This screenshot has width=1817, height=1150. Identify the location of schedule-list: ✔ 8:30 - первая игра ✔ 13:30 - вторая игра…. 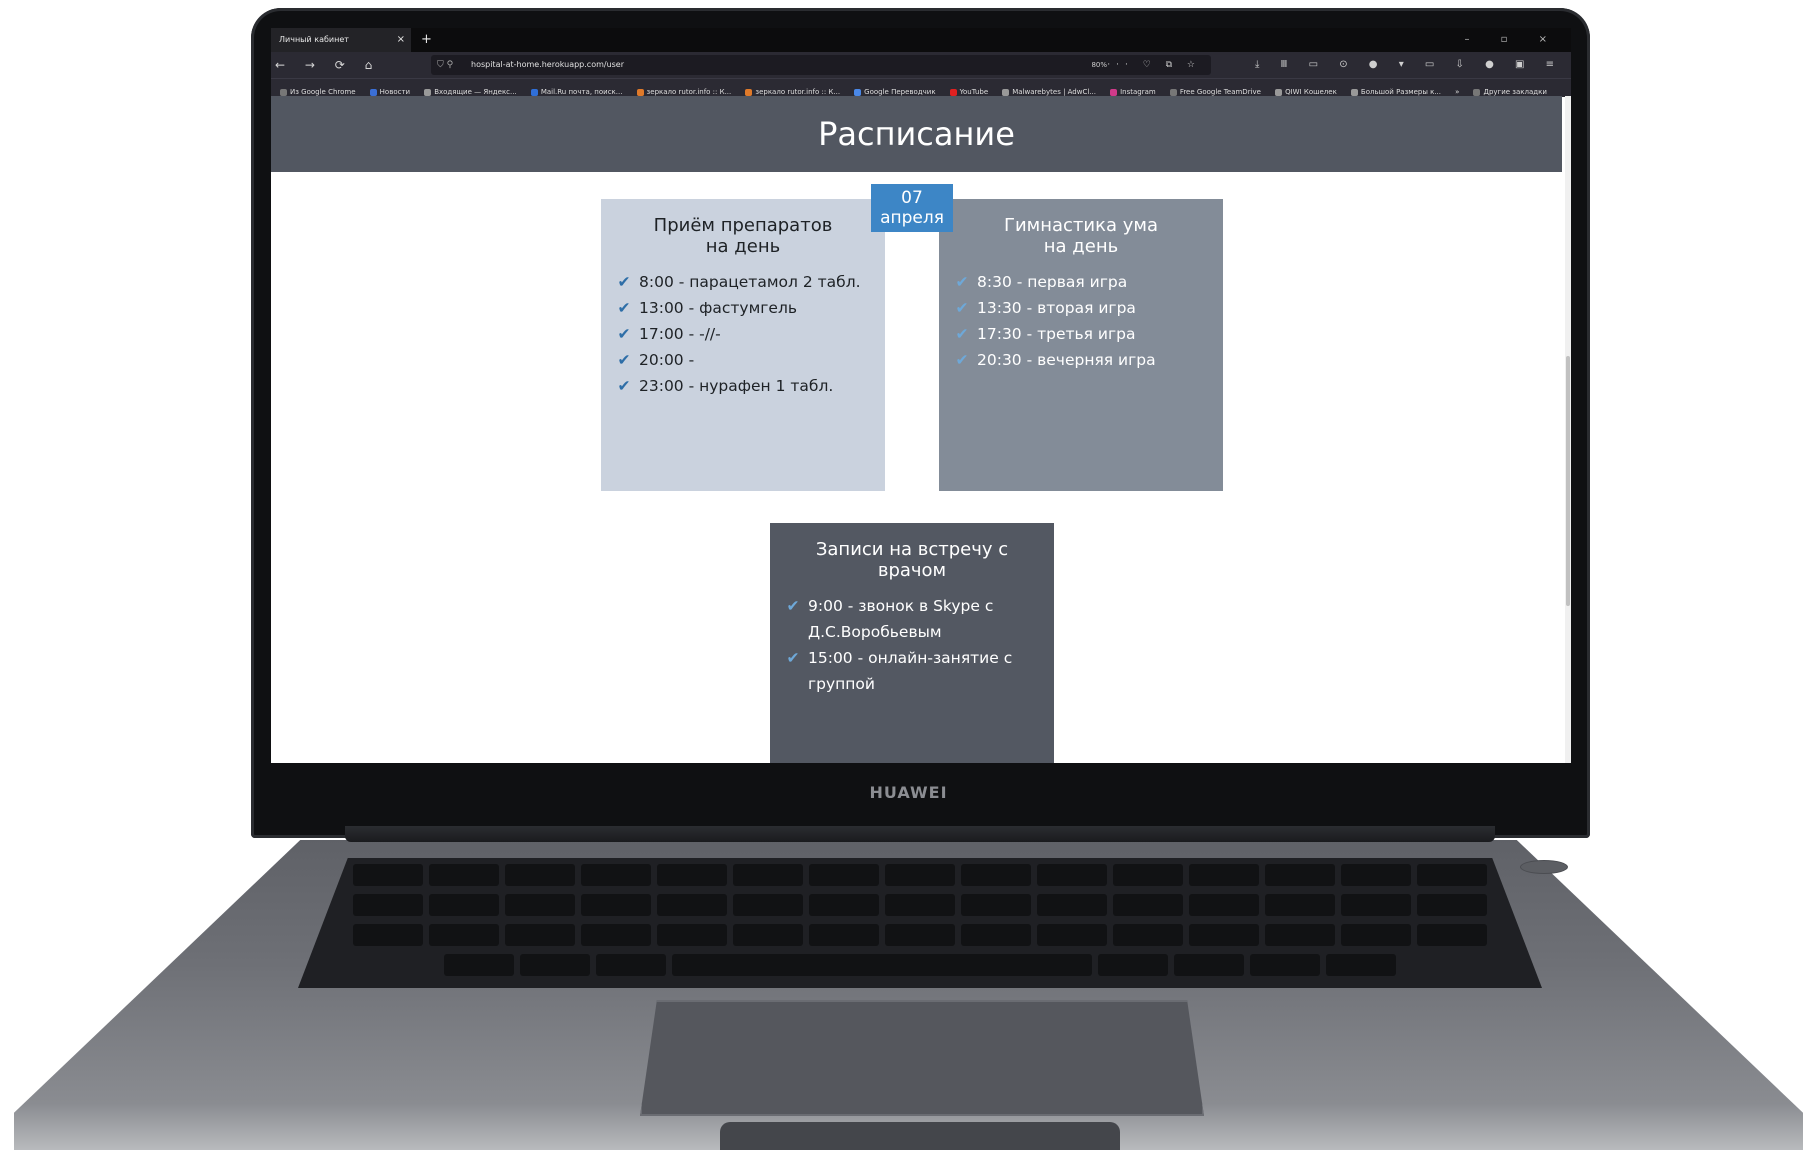
(1081, 321).